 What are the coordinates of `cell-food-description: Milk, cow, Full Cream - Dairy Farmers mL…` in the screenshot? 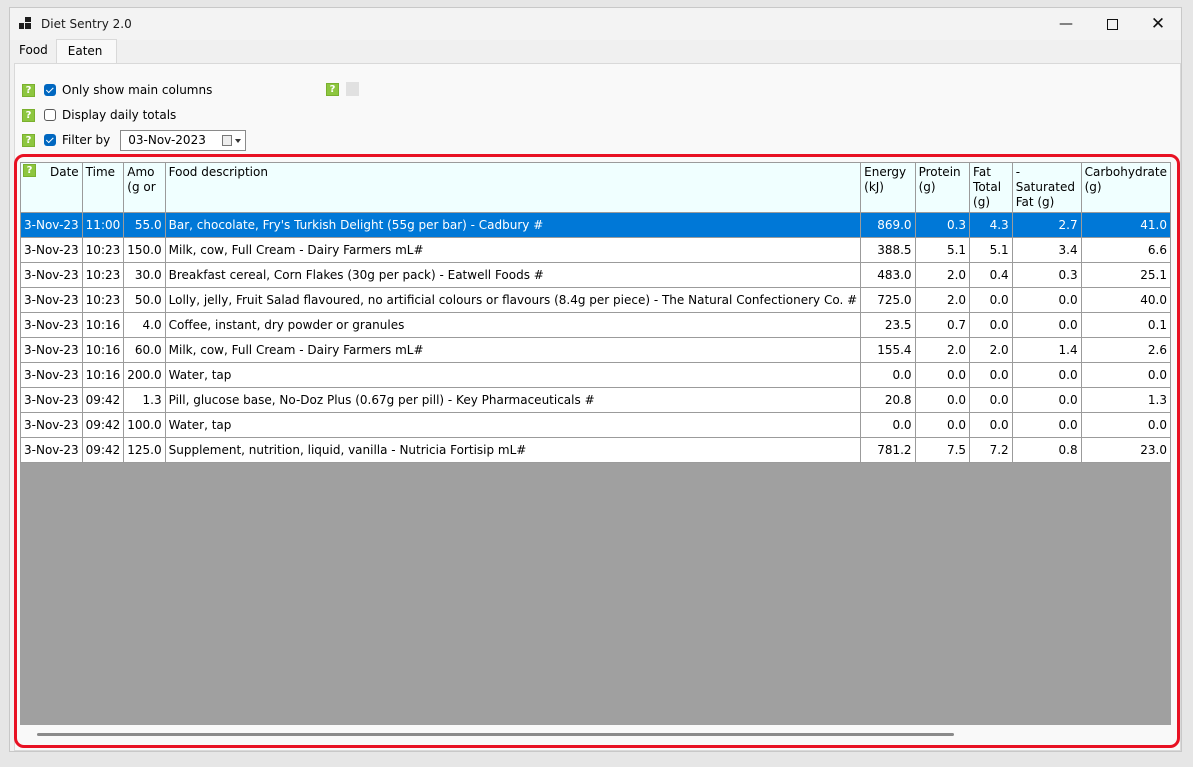 It's located at (513, 350).